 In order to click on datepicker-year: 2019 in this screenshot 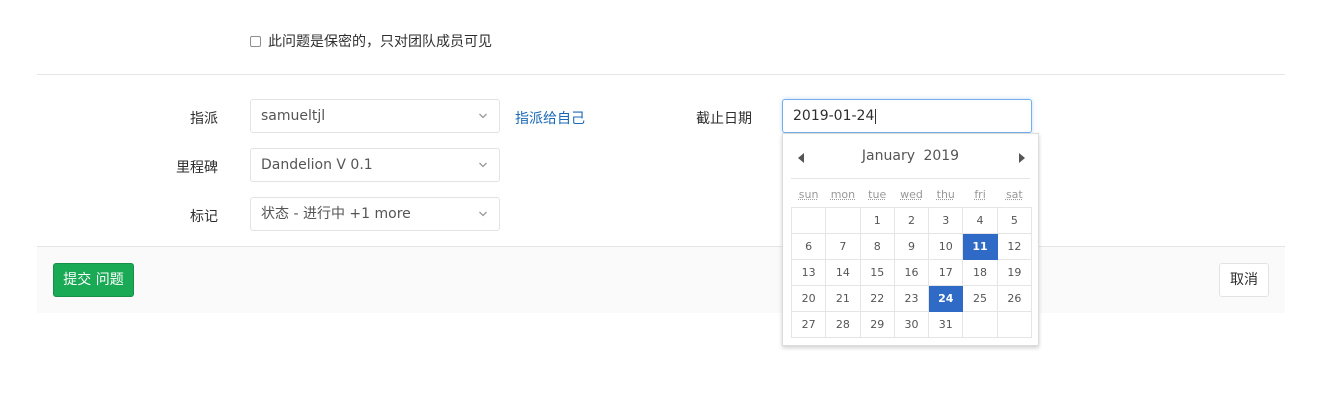, I will do `click(941, 156)`.